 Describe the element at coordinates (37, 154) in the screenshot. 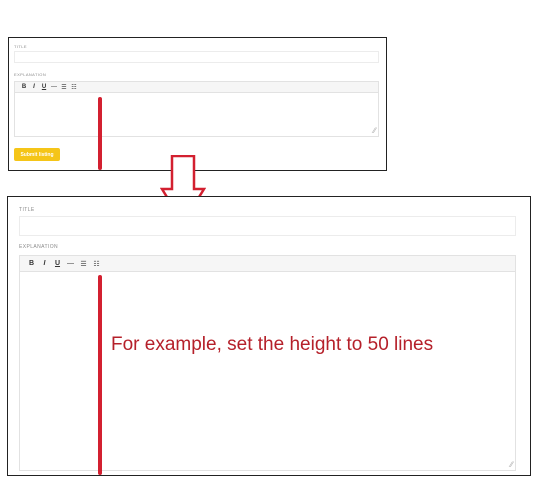

I see `submit-listing-button: Submit listing` at that location.